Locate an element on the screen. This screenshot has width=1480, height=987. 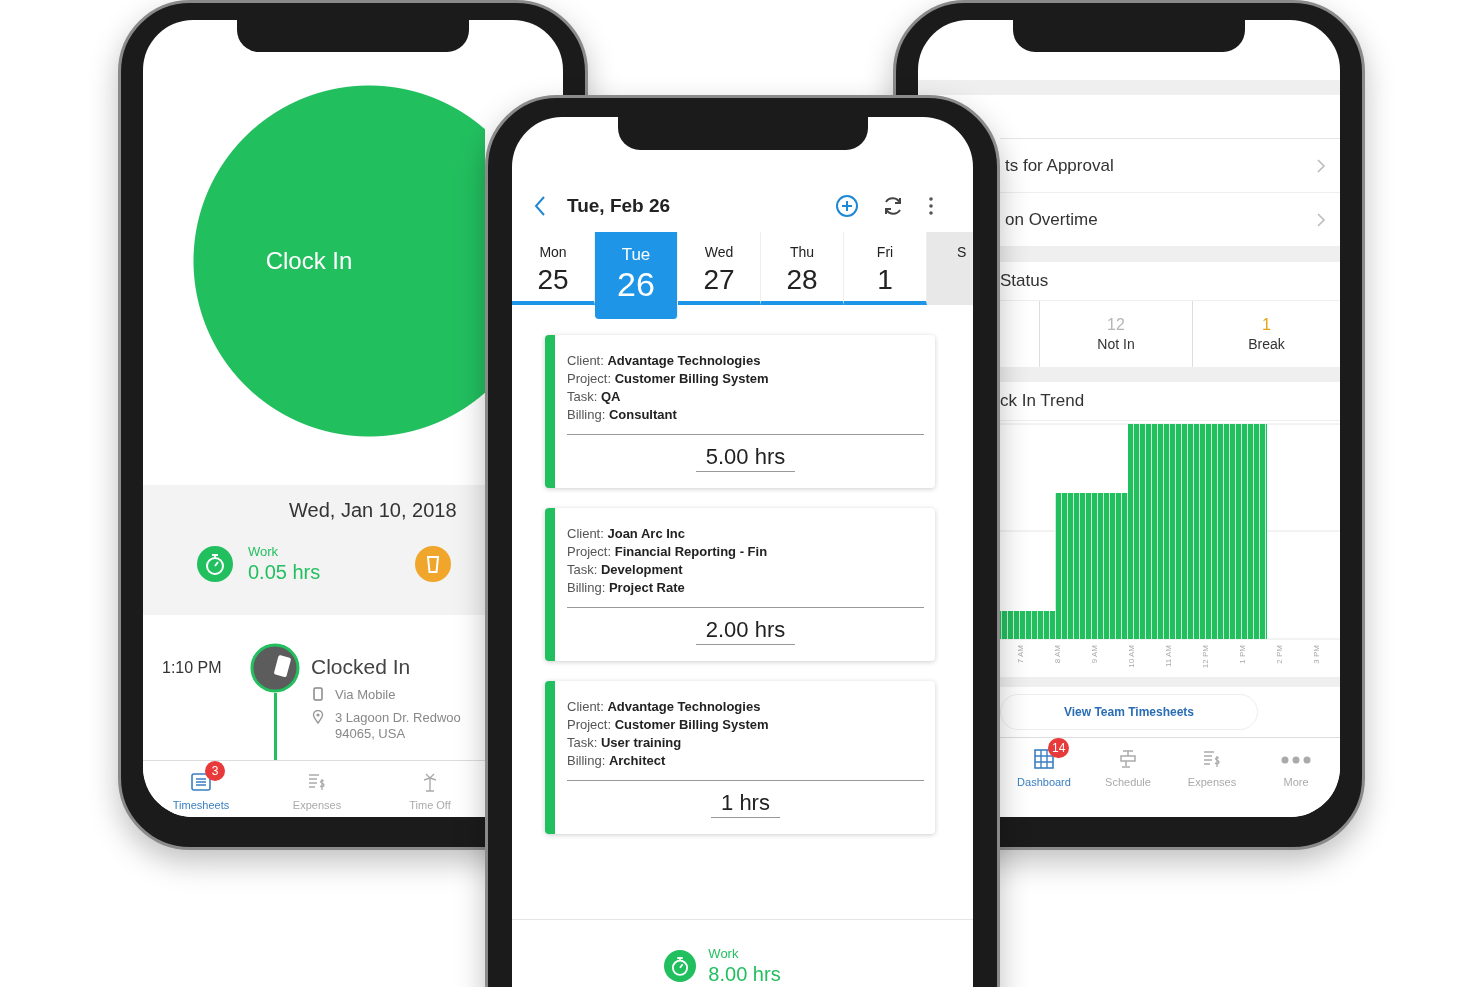
list-icon is located at coordinates (201, 782).